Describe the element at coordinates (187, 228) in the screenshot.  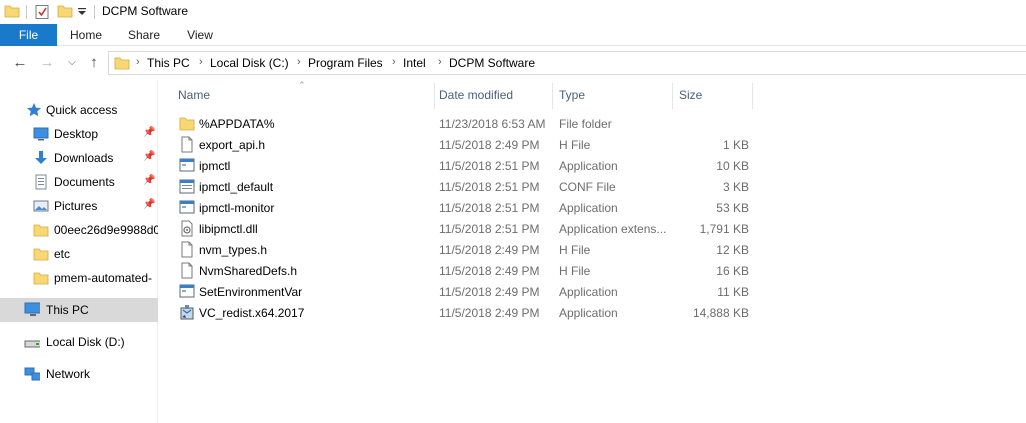
I see `dll-icon` at that location.